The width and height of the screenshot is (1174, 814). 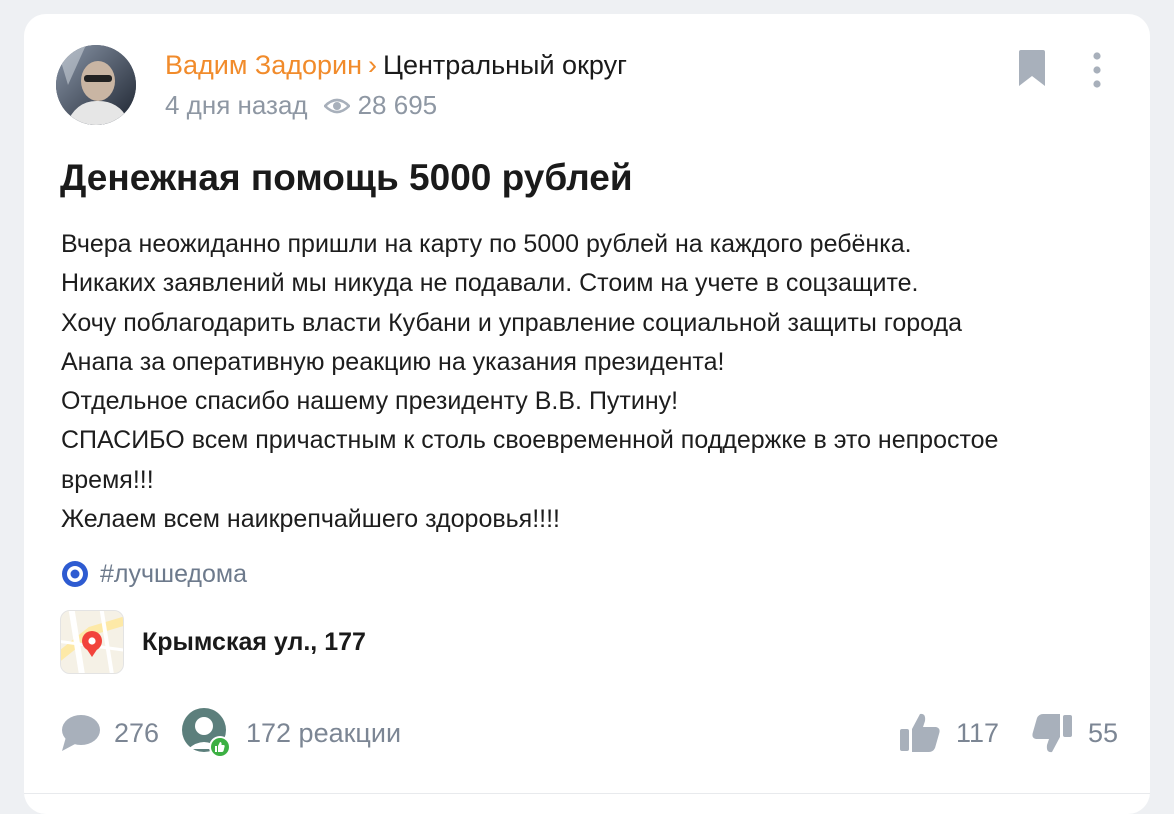 What do you see at coordinates (254, 641) in the screenshot?
I see `location-address: Крымская ул., 177` at bounding box center [254, 641].